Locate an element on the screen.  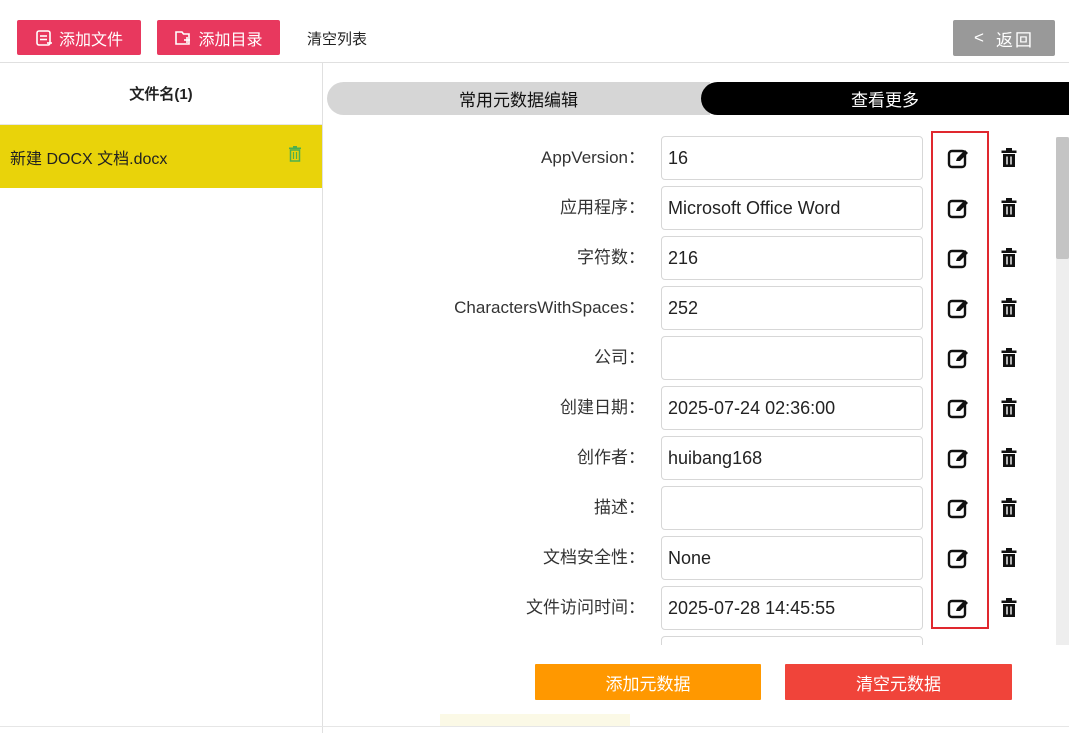
metadata-field-label: CharactersWithSpaces： is located at coordinates (549, 307).